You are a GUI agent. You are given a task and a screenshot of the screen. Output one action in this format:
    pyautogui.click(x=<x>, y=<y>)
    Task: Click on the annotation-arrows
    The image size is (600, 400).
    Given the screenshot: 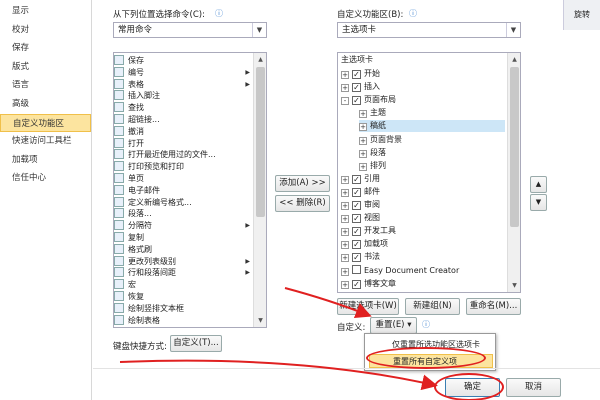 What is the action you would take?
    pyautogui.click(x=278, y=339)
    